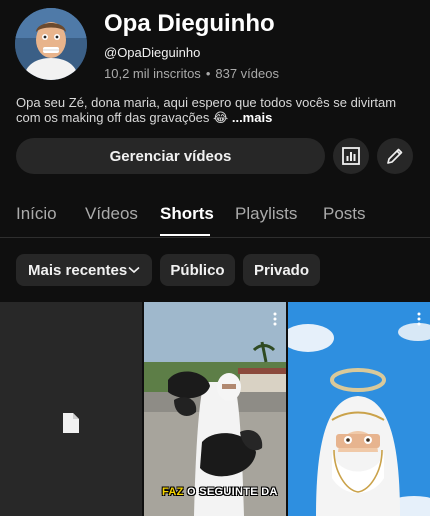 The image size is (430, 516). Describe the element at coordinates (152, 73) in the screenshot. I see `subscriber-count: 10,2 mil inscritos` at that location.